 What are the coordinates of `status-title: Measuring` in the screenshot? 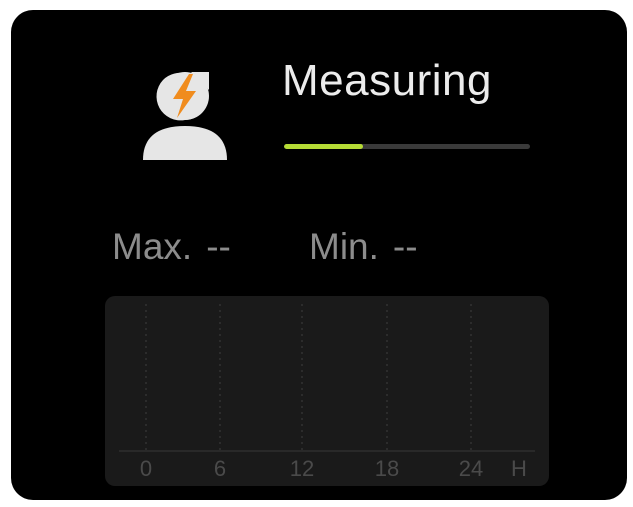 It's located at (387, 80).